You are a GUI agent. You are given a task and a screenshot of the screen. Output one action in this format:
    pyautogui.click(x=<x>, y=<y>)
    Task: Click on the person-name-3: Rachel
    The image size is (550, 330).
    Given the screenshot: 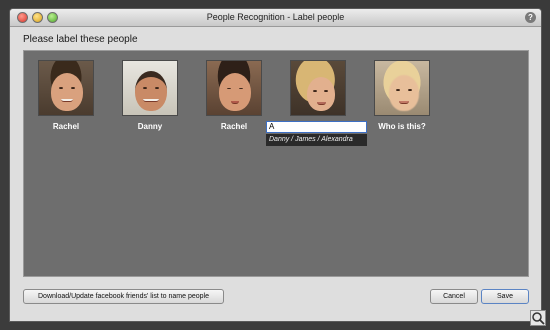 What is the action you would take?
    pyautogui.click(x=234, y=126)
    